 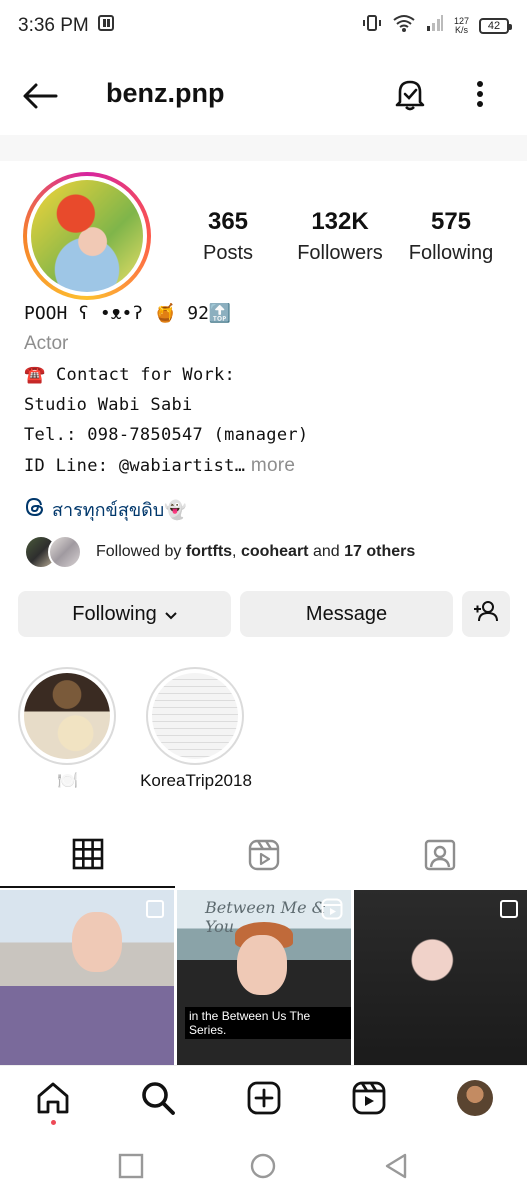 I want to click on followed-by-prefix: Followed by, so click(x=141, y=551).